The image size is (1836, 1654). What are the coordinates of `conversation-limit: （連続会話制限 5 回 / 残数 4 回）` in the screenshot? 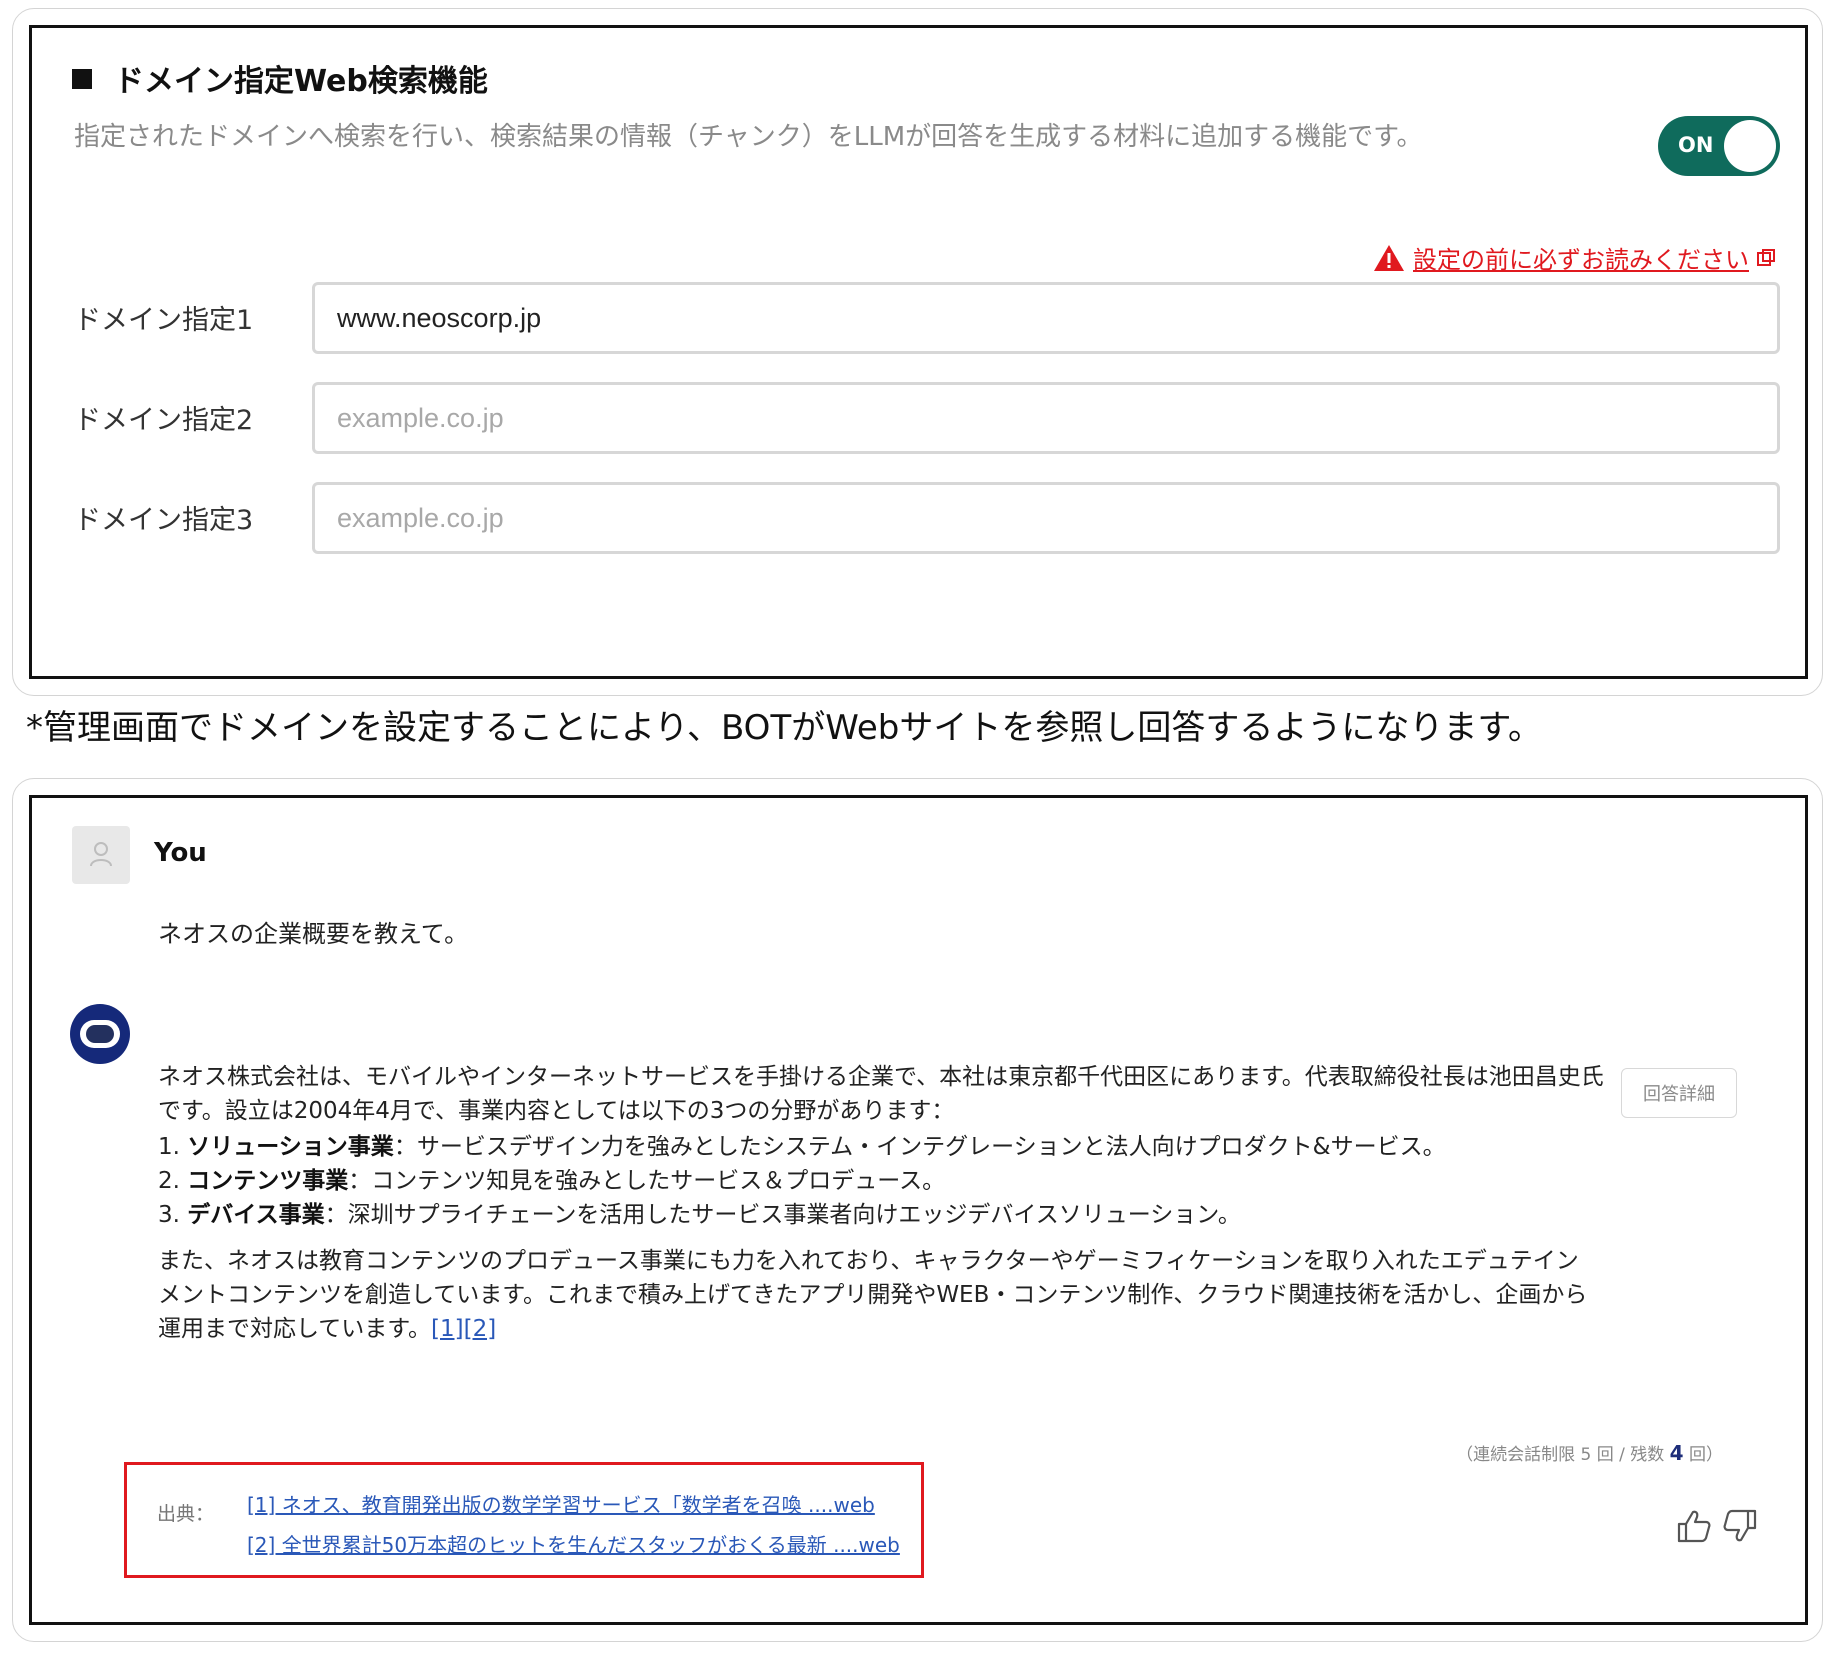 It's located at (1589, 1452).